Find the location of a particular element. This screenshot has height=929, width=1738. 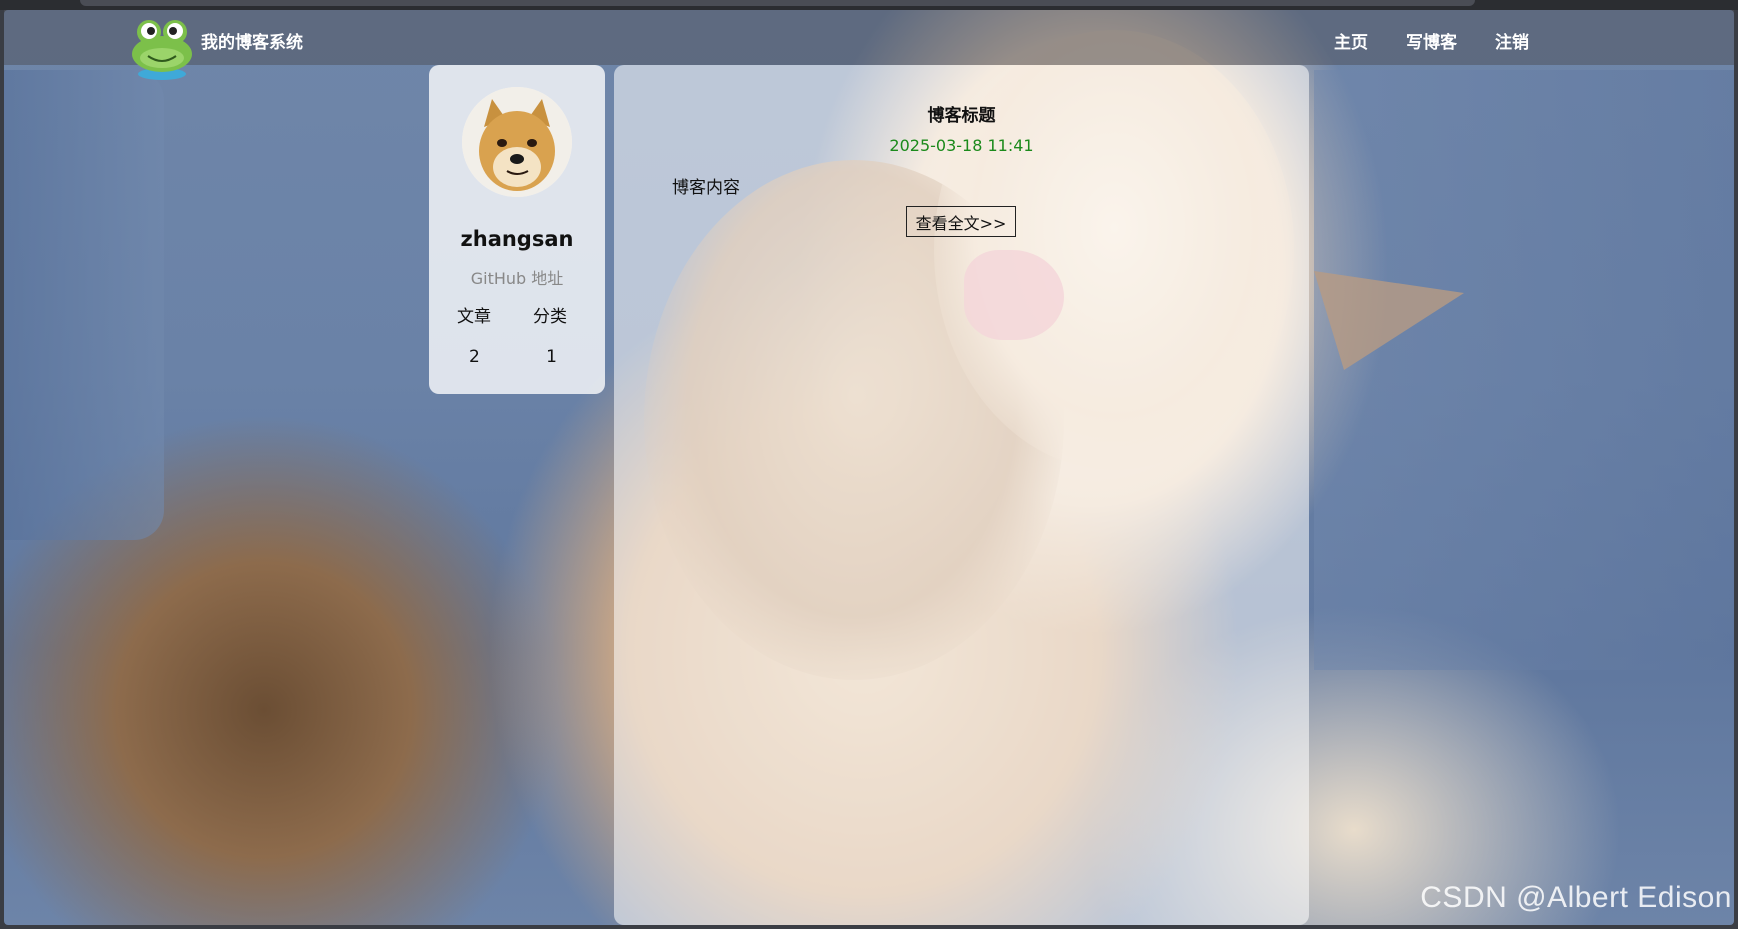

post-date: 2025-03-18 11:41 is located at coordinates (961, 145).